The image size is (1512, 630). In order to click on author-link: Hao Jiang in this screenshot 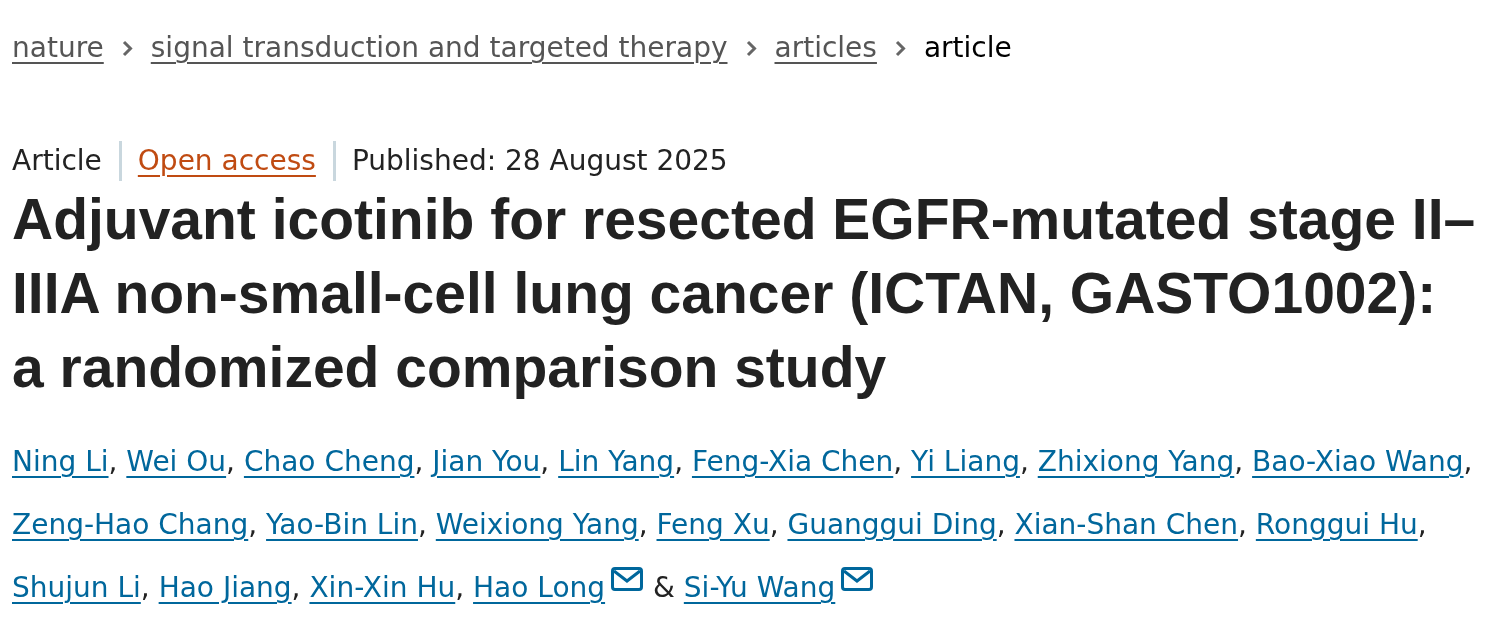, I will do `click(225, 587)`.